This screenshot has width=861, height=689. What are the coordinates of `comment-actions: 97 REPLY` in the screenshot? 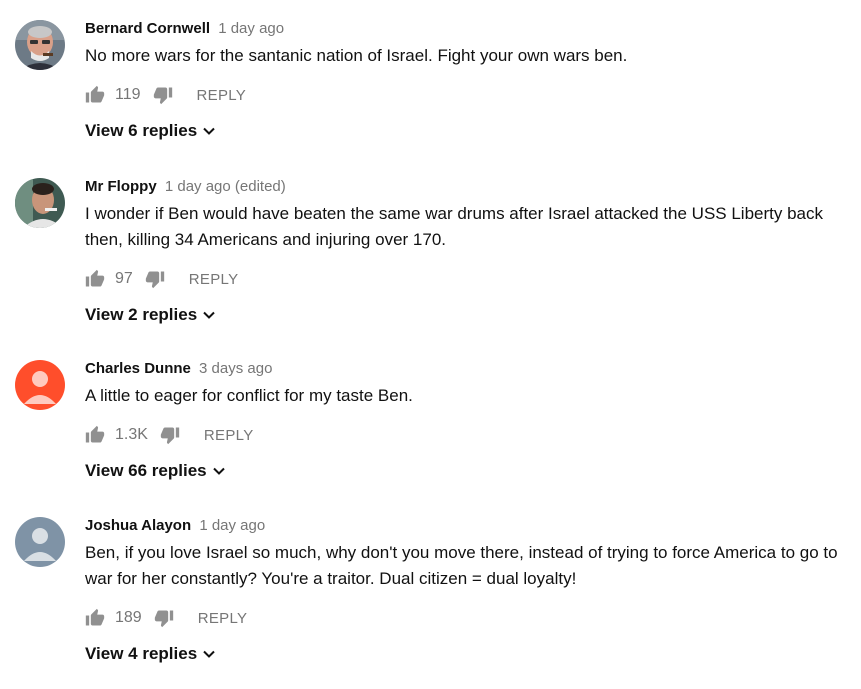 It's located at (463, 279).